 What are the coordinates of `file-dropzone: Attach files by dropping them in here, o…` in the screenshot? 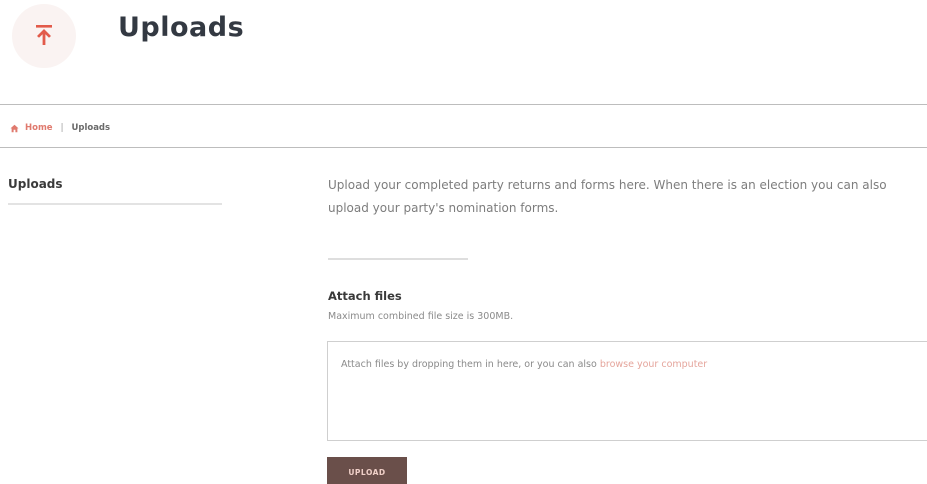 It's located at (627, 391).